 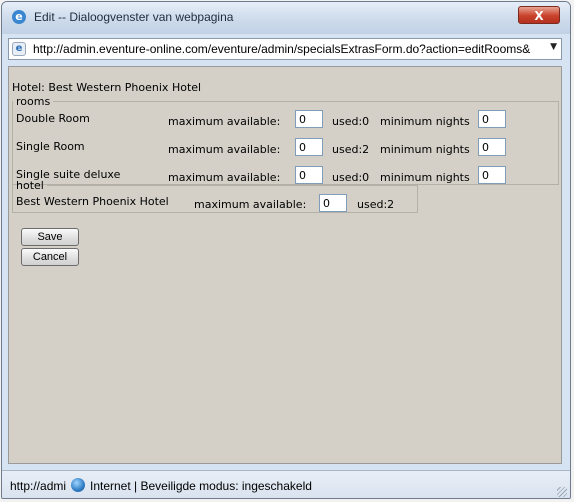 I want to click on status-url: http://admi, so click(x=38, y=486).